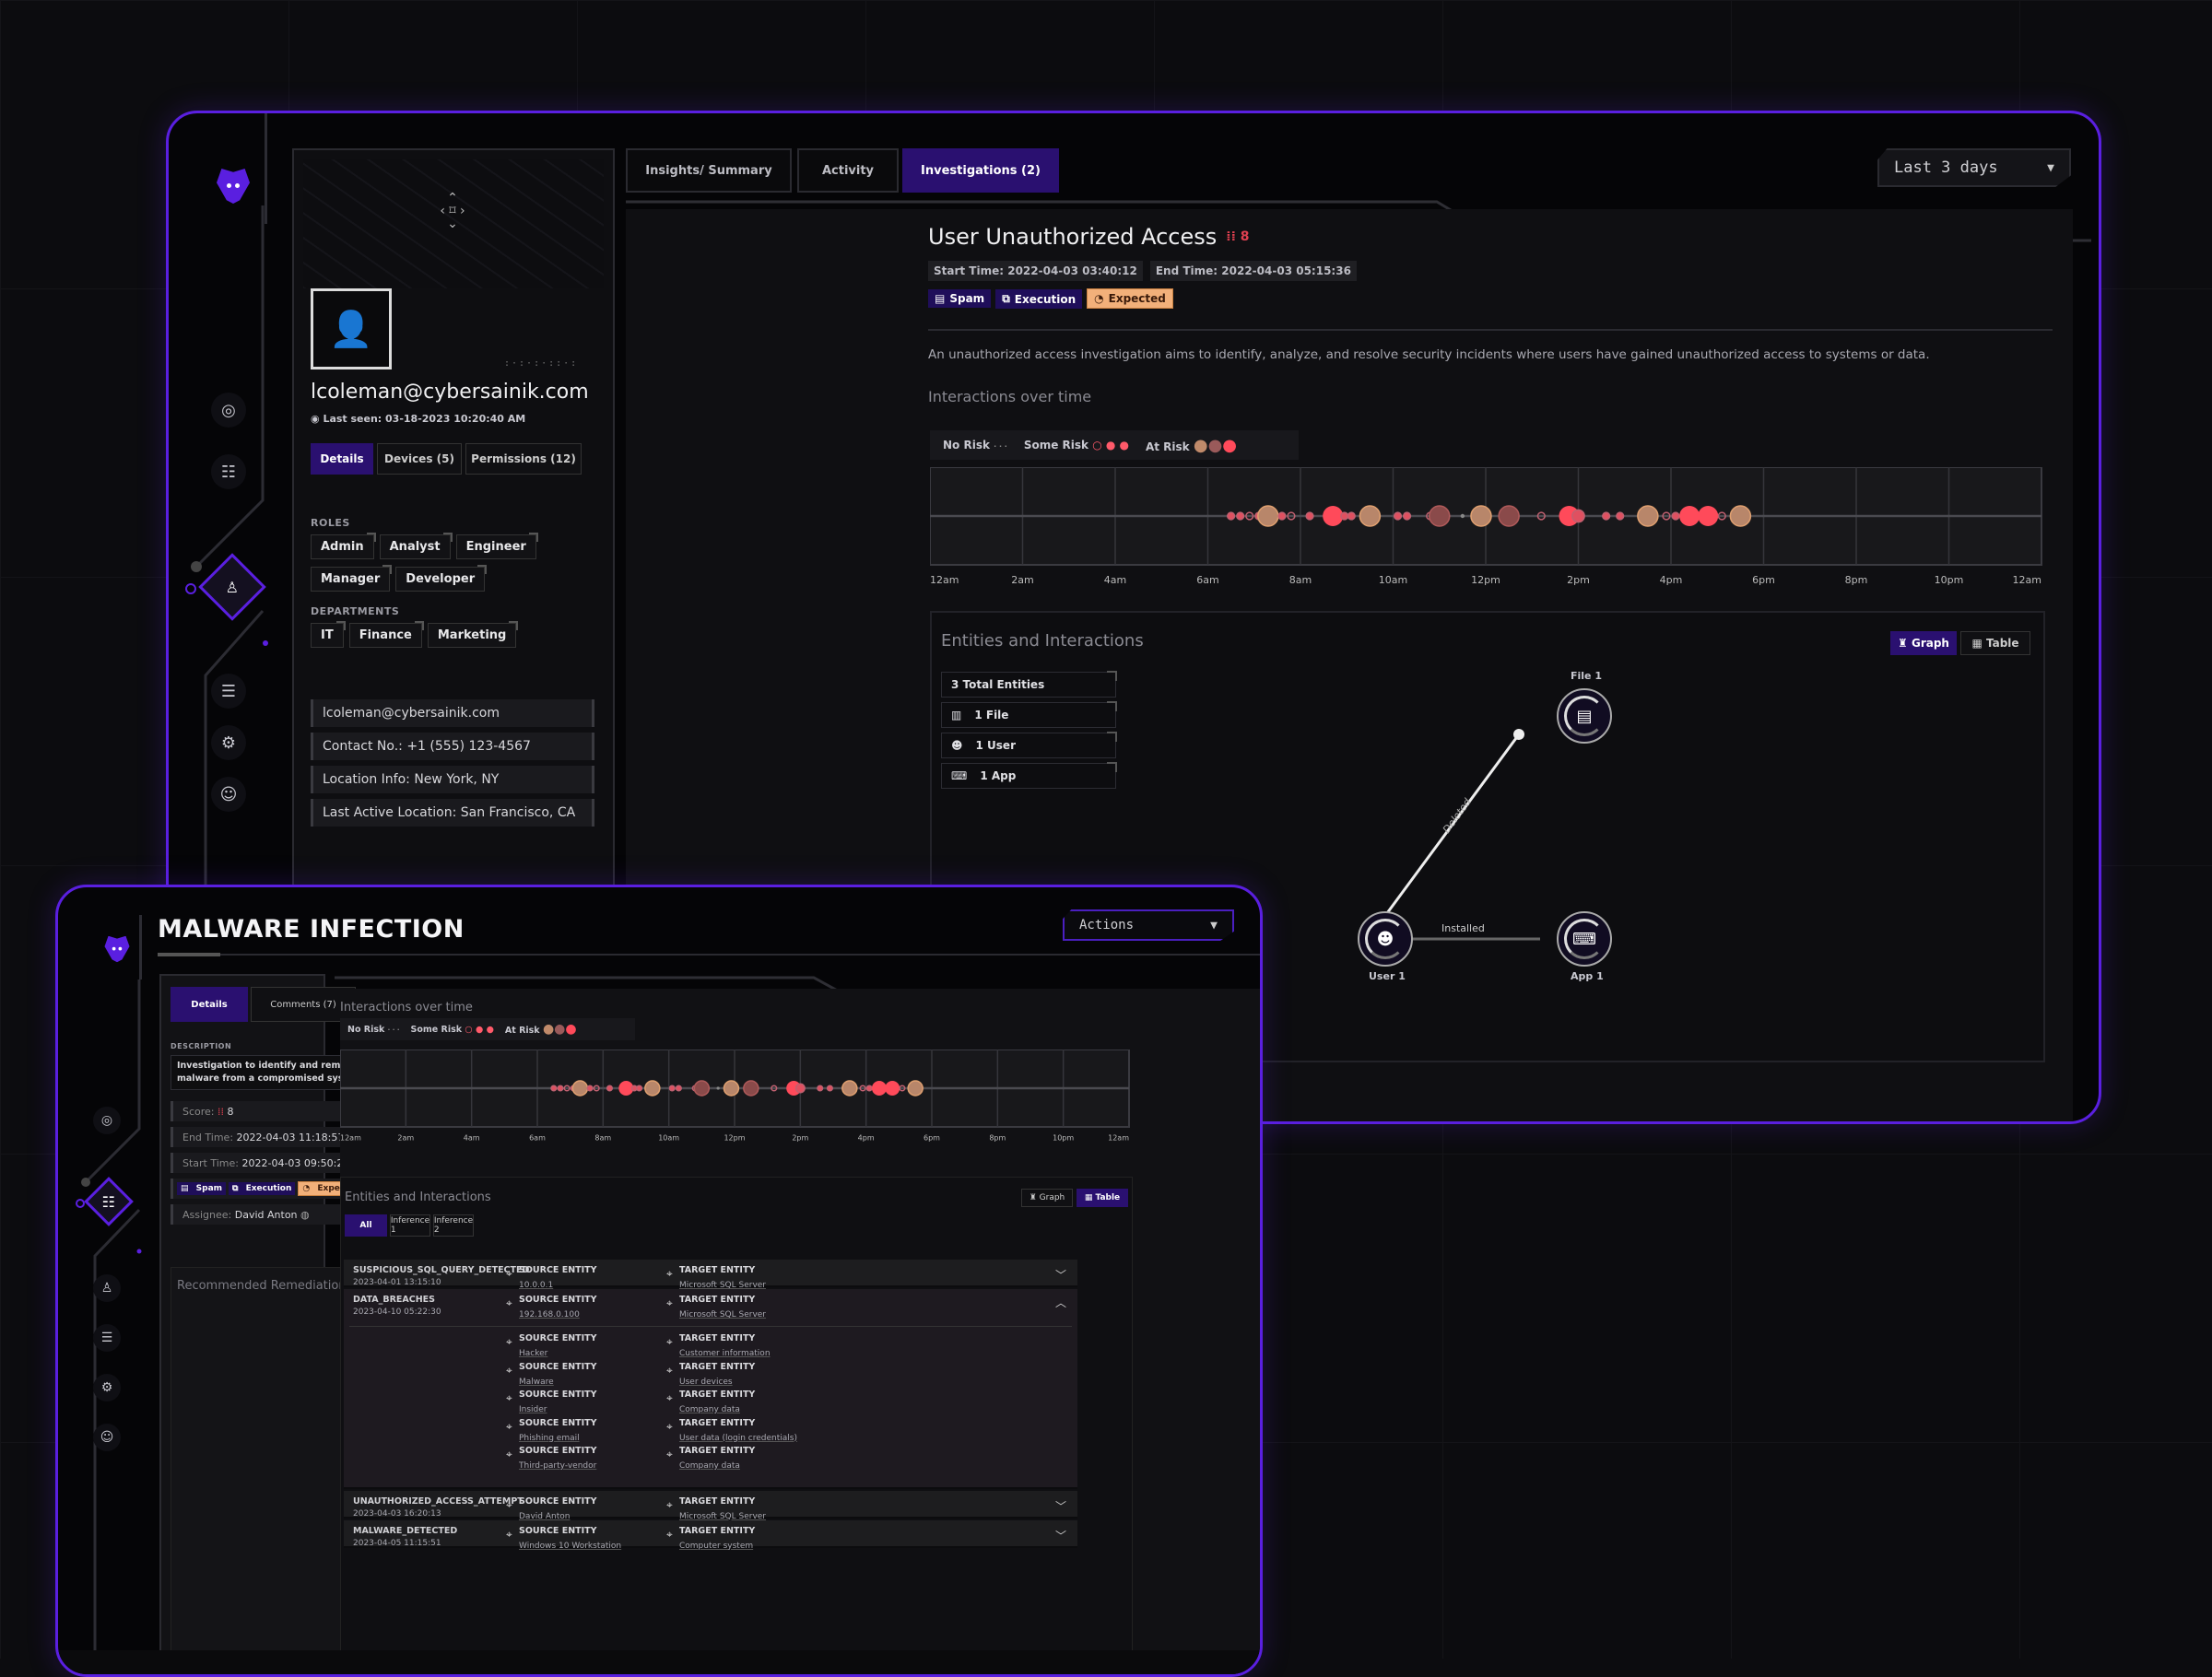 This screenshot has height=1677, width=2212. I want to click on entity-cell: SOURCE ENTITYHacker, so click(558, 1345).